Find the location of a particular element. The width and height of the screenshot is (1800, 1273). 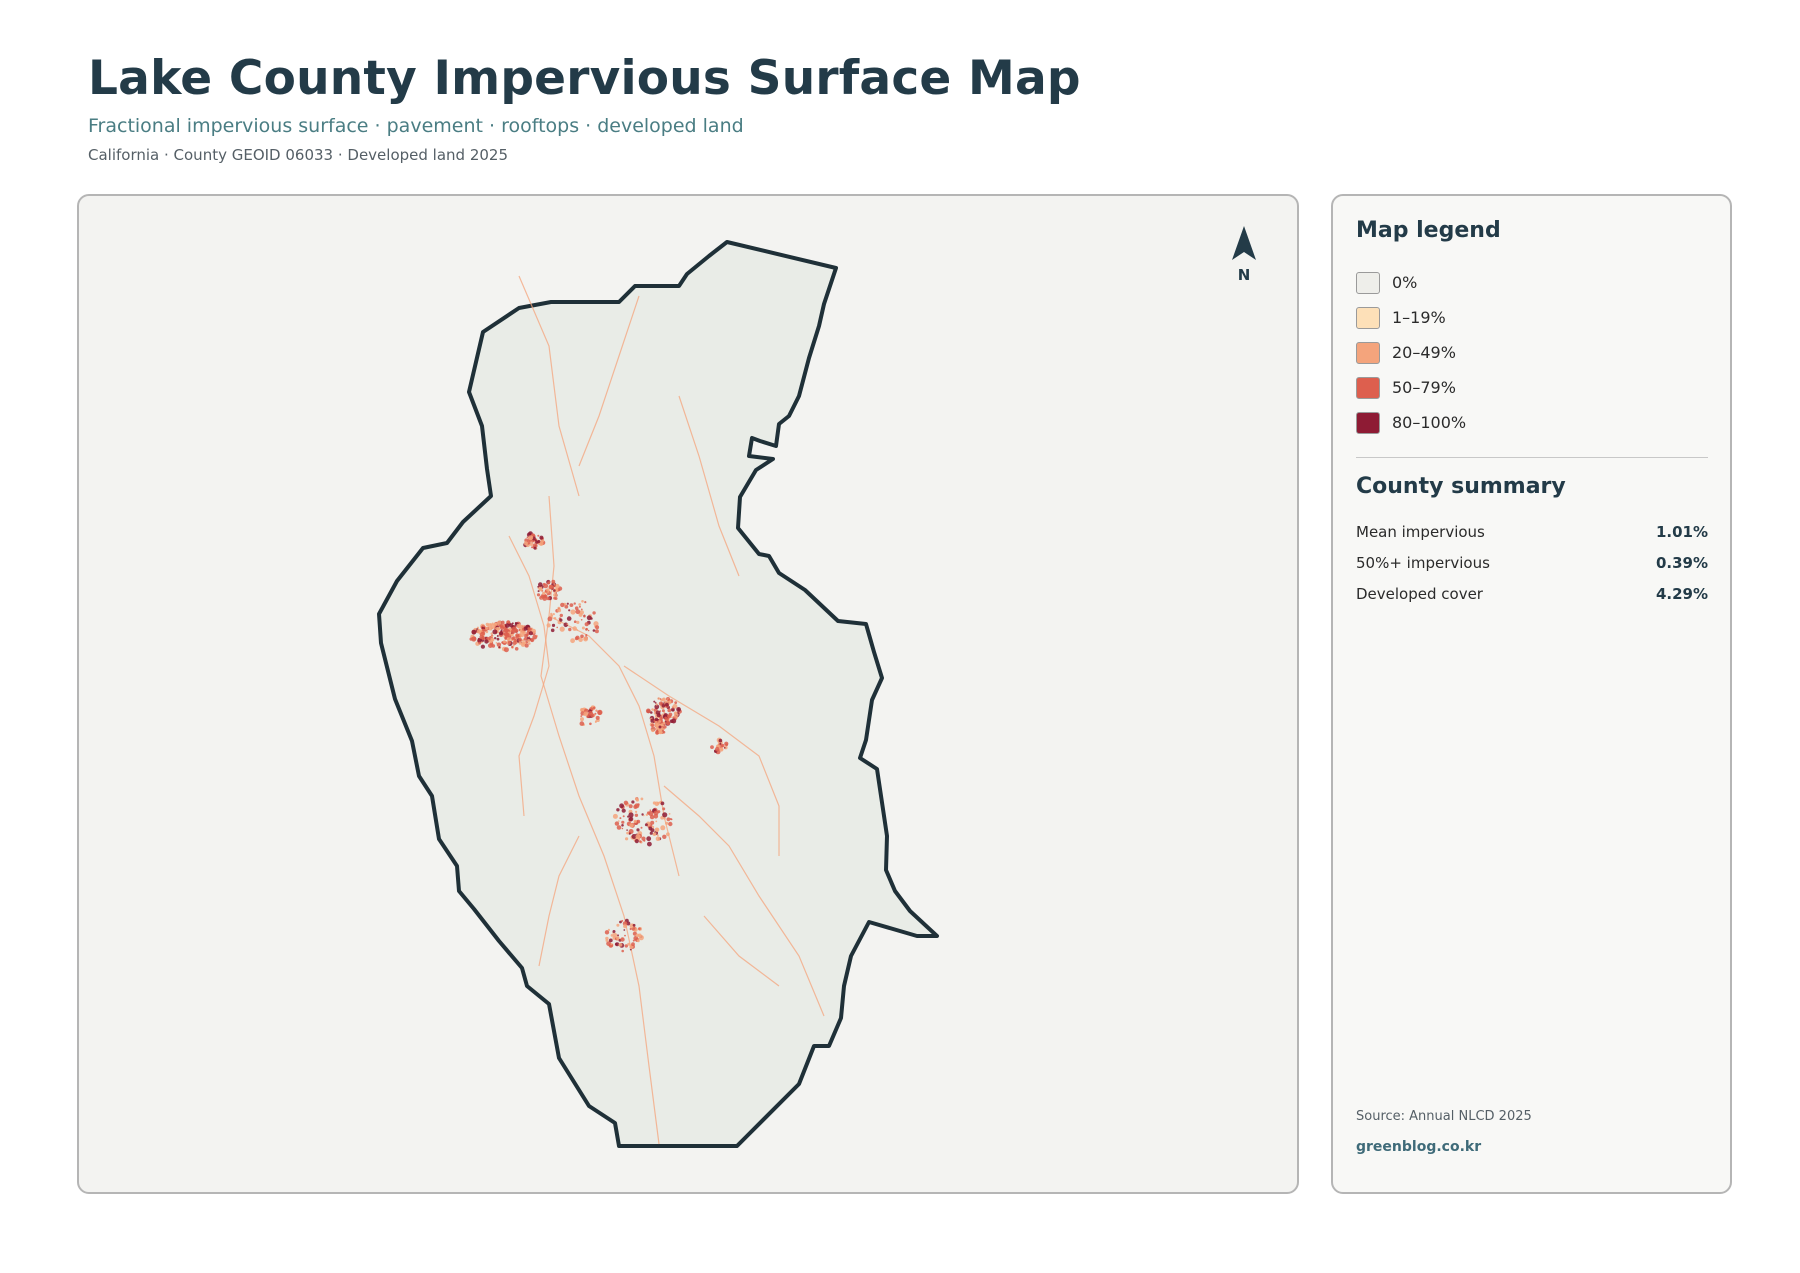

divider is located at coordinates (1532, 457).